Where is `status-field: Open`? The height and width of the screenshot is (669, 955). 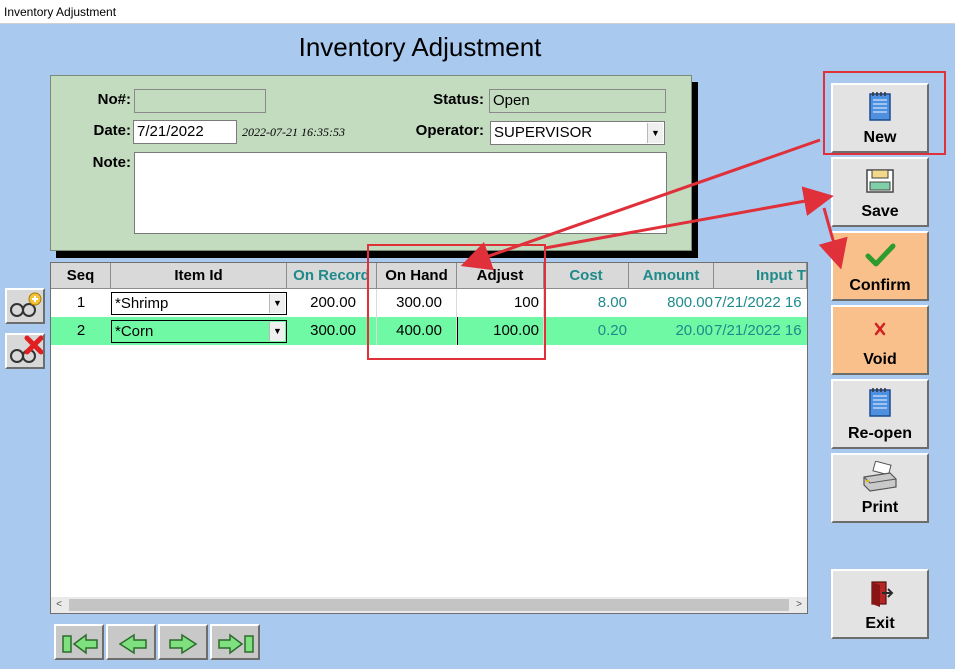 status-field: Open is located at coordinates (577, 101).